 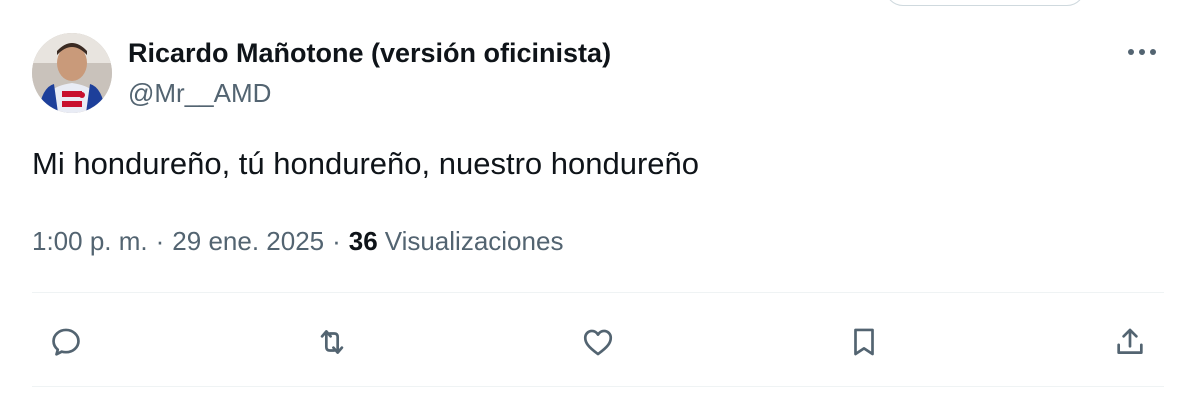 I want to click on reply-button, so click(x=66, y=342).